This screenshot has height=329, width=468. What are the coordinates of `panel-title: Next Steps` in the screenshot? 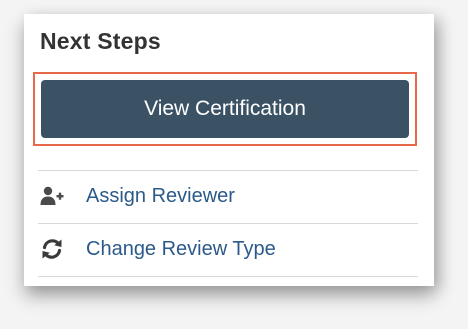 It's located at (100, 41).